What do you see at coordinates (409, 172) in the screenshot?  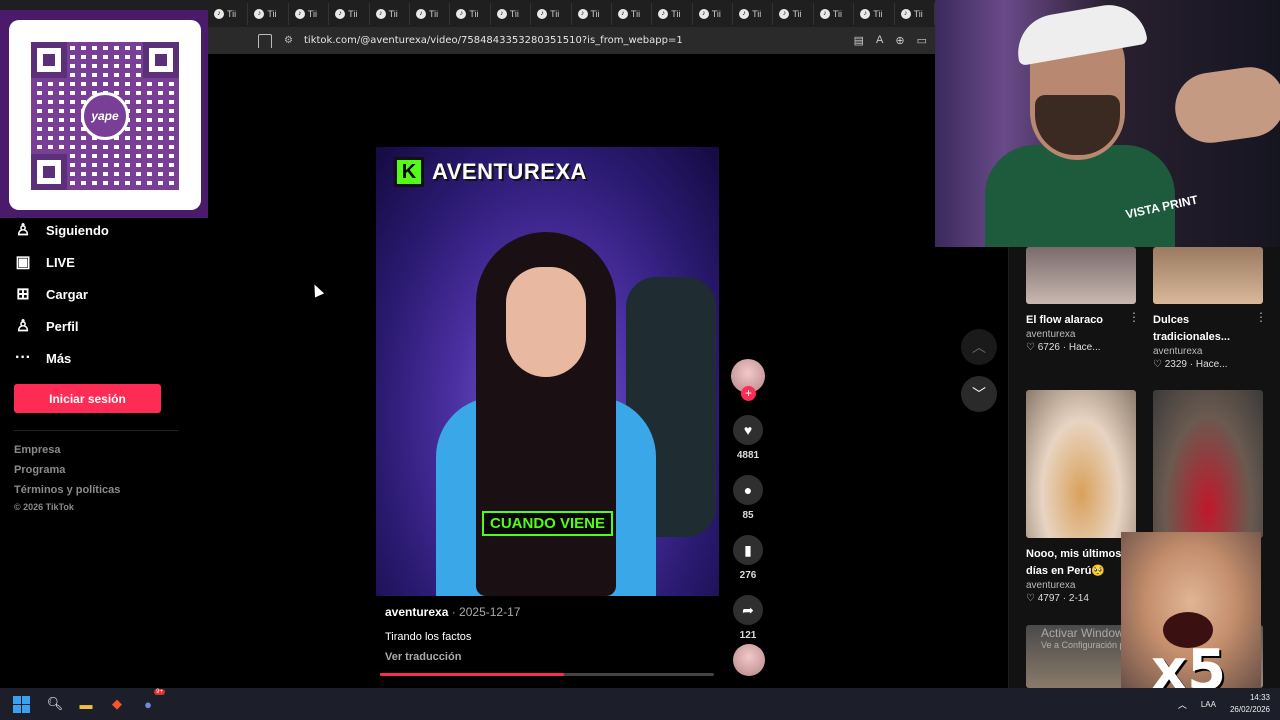 I see `kick-logo-icon: K` at bounding box center [409, 172].